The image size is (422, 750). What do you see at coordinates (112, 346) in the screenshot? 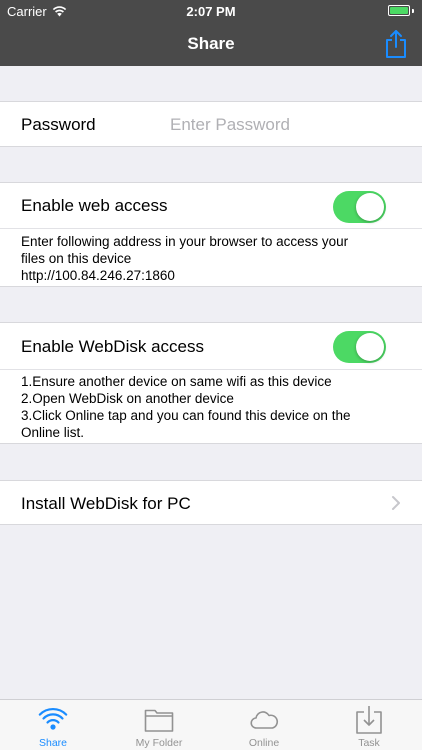
I see `webdisk-access-label: Enable WebDisk access` at bounding box center [112, 346].